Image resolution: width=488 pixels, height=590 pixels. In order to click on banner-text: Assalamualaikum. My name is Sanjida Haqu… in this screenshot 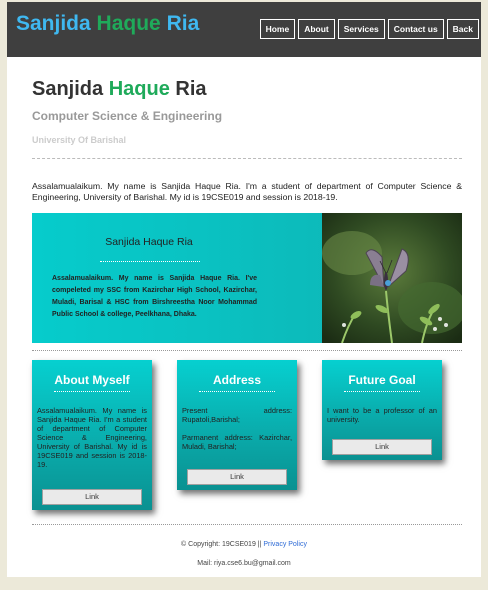, I will do `click(154, 296)`.